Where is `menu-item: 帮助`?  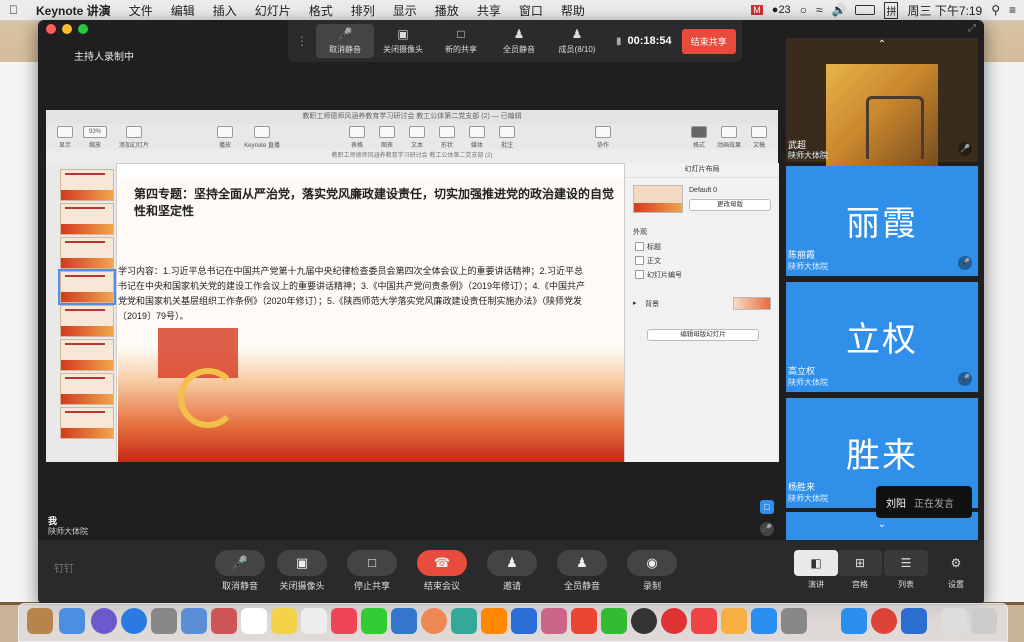 menu-item: 帮助 is located at coordinates (573, 10).